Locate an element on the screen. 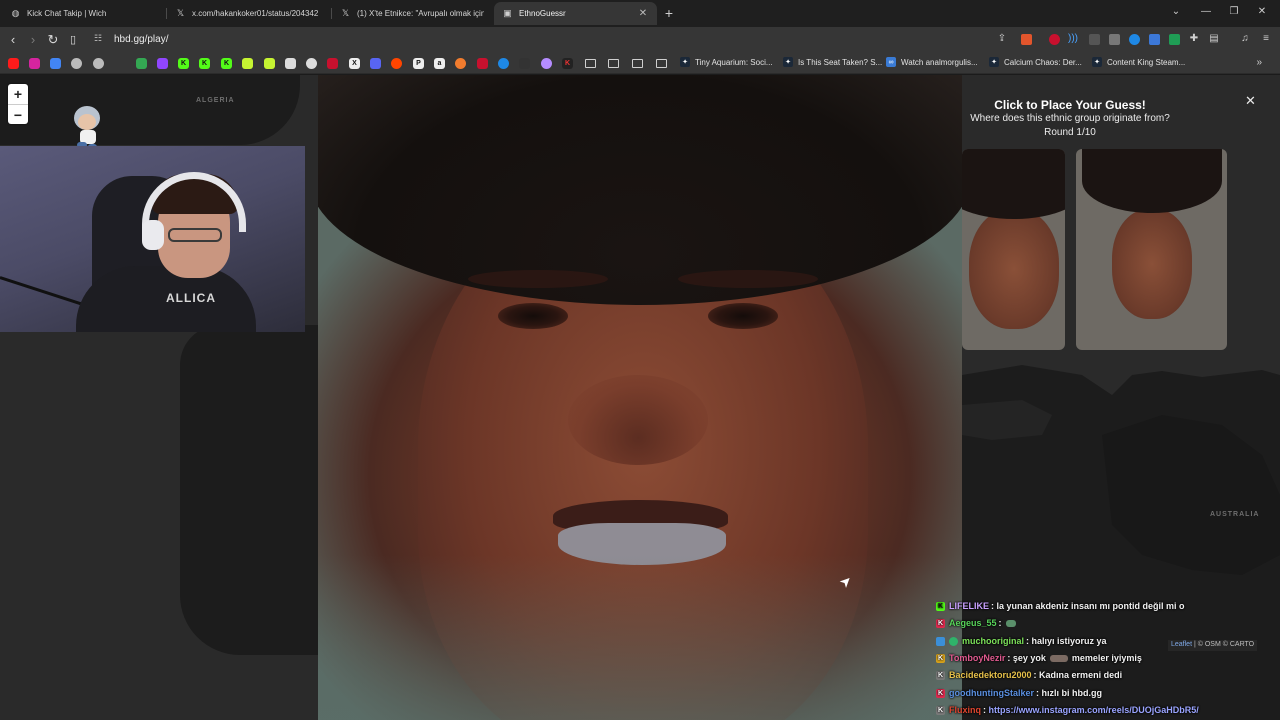 Image resolution: width=1280 pixels, height=720 pixels. brave-shield-icon is located at coordinates (1026, 39).